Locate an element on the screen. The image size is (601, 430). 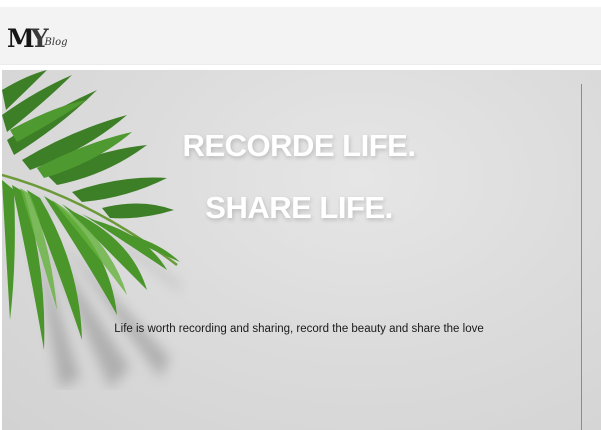
site-header: MY Blog is located at coordinates (300, 36).